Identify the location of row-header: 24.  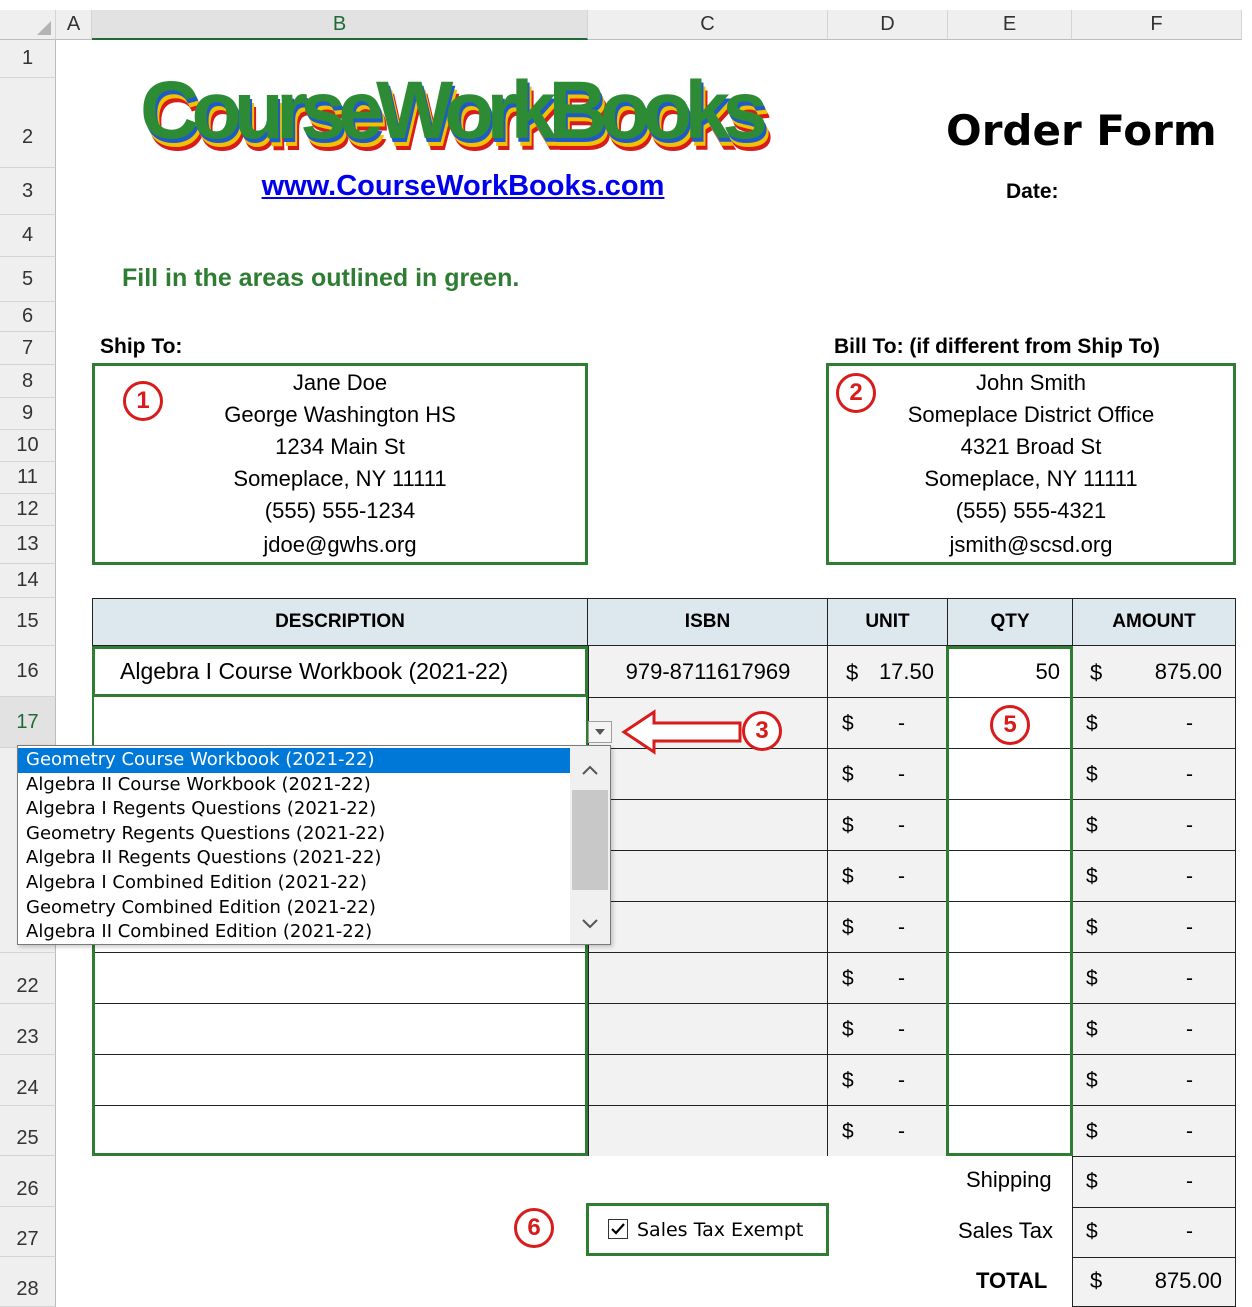
(28, 1080).